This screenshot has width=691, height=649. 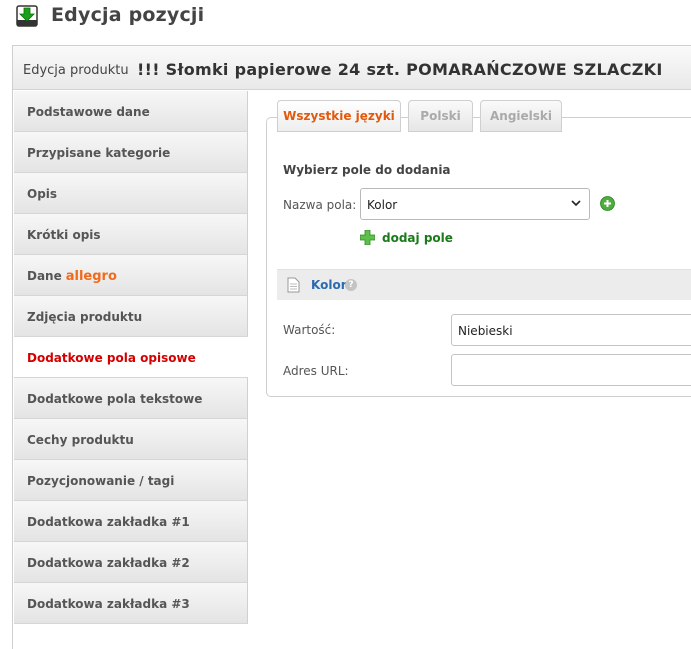 What do you see at coordinates (88, 112) in the screenshot?
I see `sidebar-item-label: Podstawowe dane` at bounding box center [88, 112].